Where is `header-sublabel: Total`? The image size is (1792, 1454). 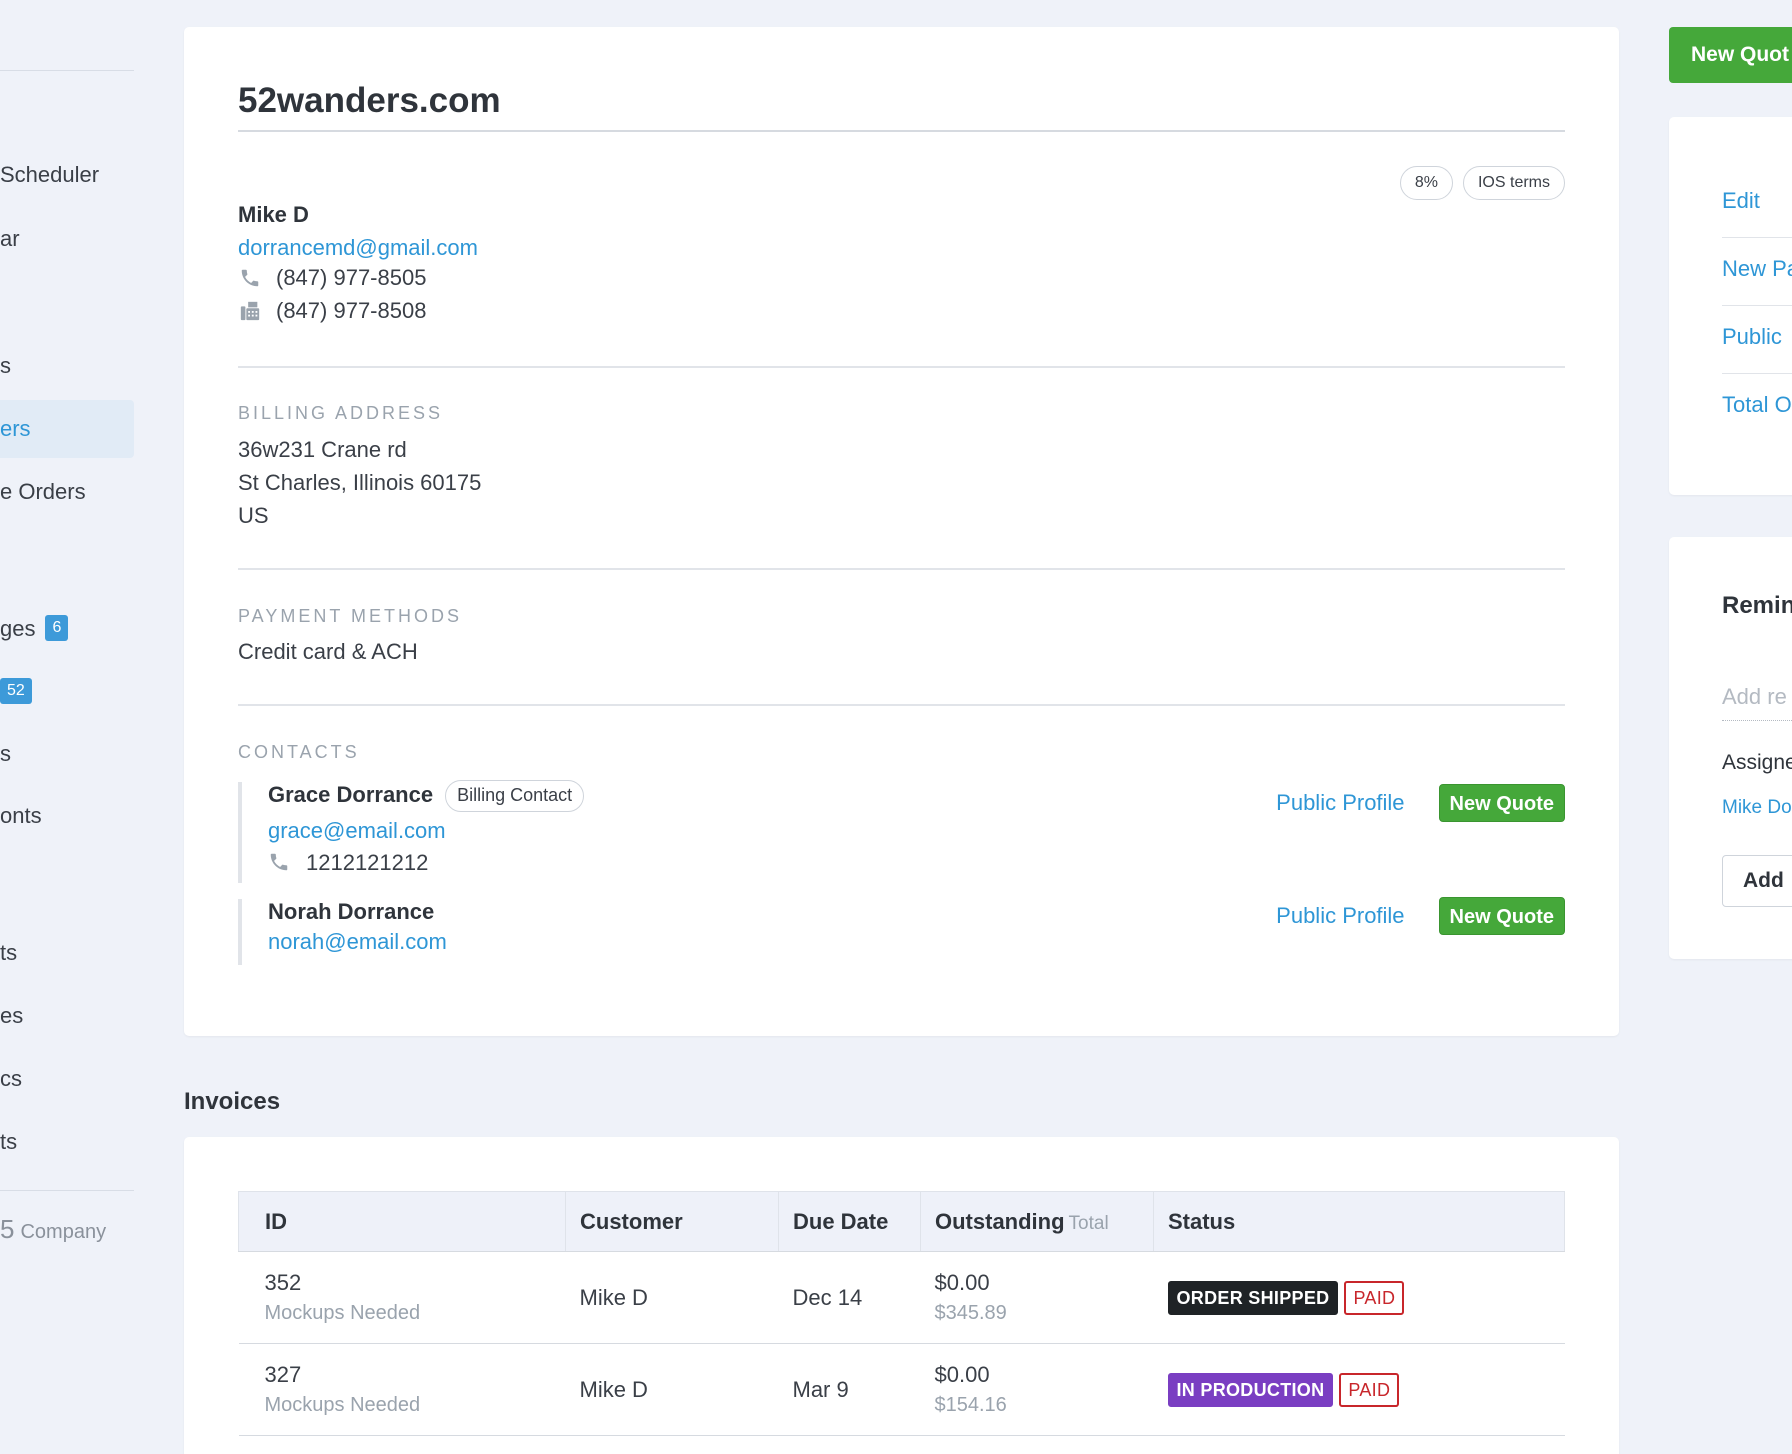
header-sublabel: Total is located at coordinates (1088, 1223).